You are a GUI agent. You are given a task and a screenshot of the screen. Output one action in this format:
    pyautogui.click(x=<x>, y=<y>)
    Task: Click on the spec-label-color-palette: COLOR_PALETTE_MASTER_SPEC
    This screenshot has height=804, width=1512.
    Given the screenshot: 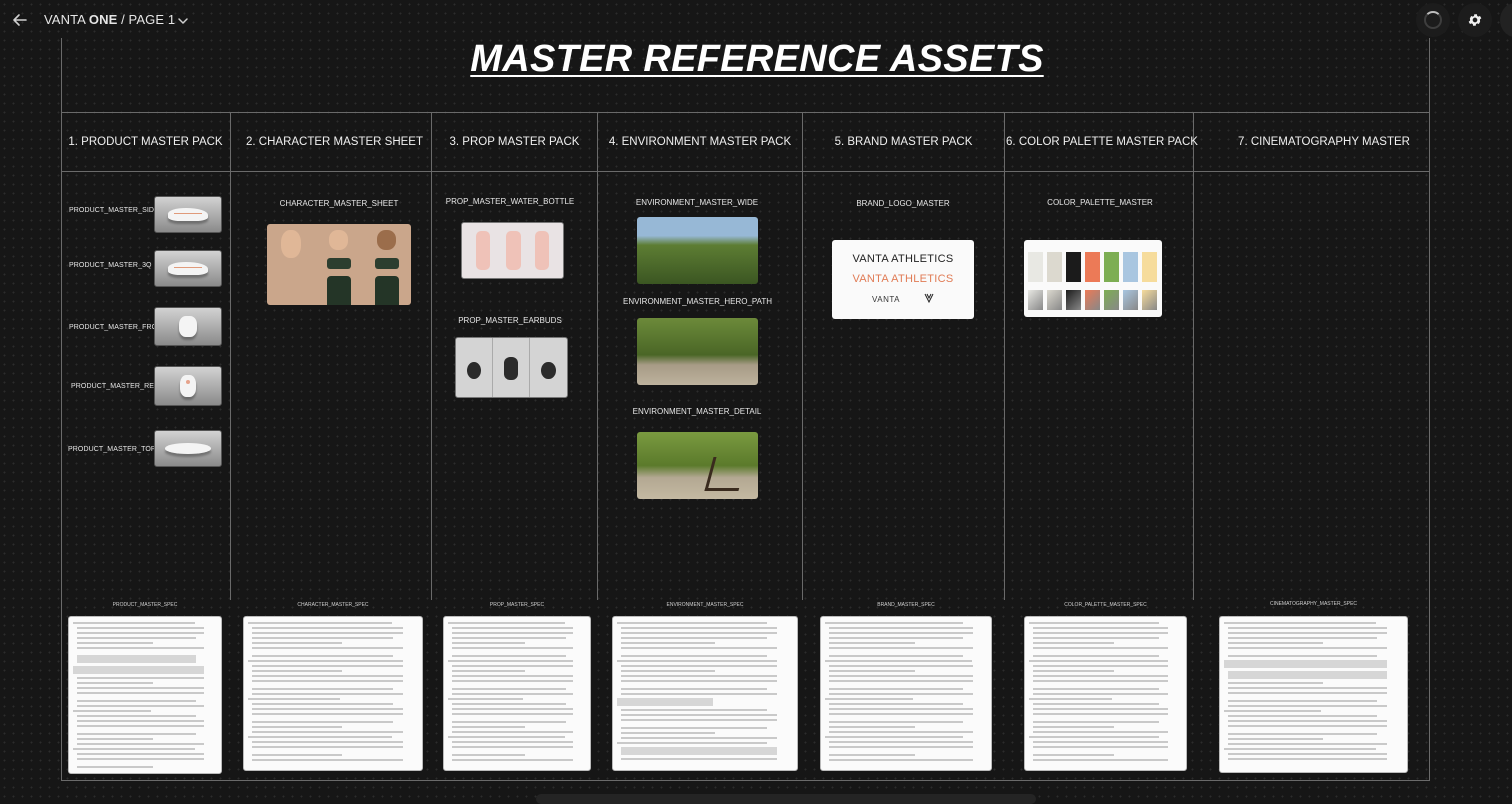 What is the action you would take?
    pyautogui.click(x=1105, y=605)
    